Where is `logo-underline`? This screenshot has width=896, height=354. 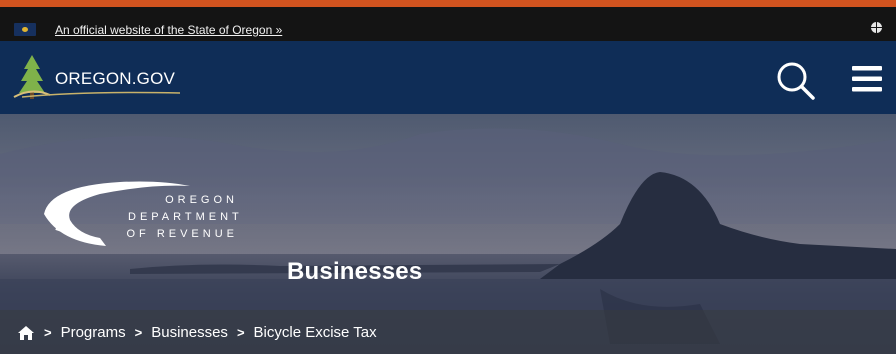
logo-underline is located at coordinates (101, 94).